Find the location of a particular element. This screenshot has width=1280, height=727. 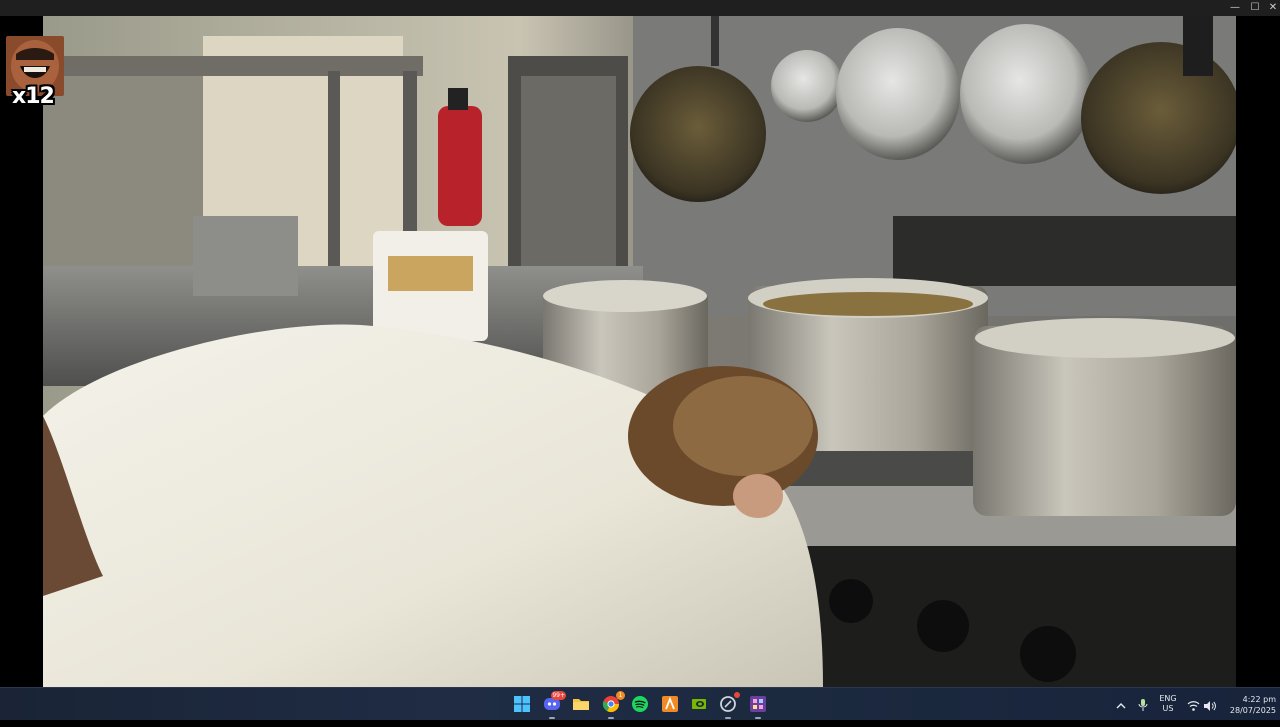

circle-app-icon is located at coordinates (728, 705).